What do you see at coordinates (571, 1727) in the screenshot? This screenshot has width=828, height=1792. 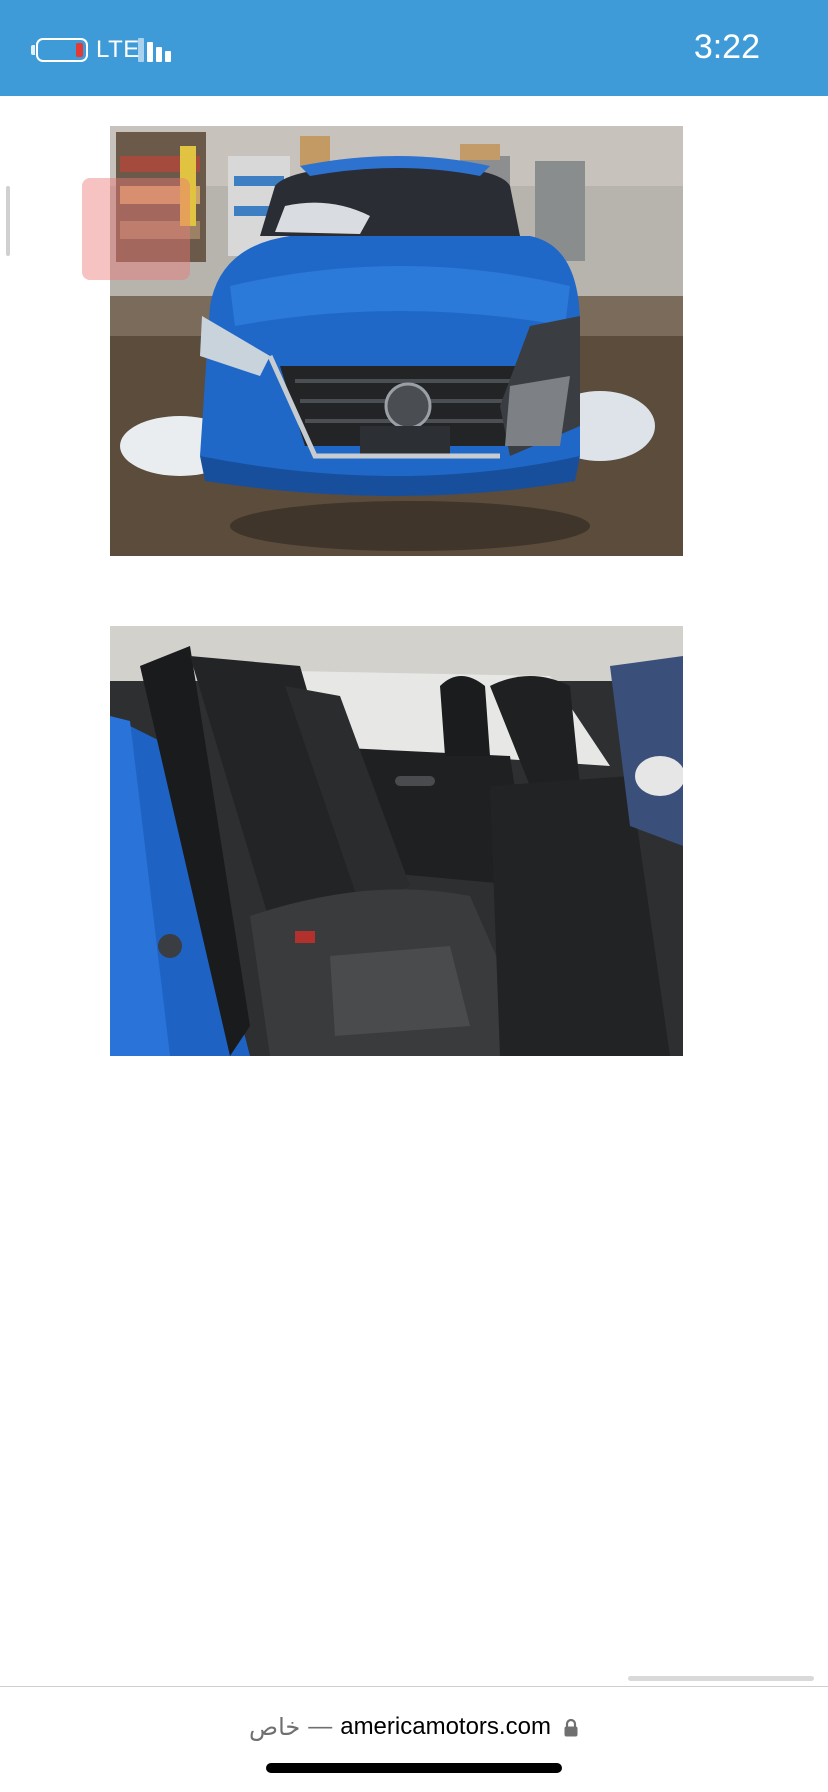 I see `lock-icon` at bounding box center [571, 1727].